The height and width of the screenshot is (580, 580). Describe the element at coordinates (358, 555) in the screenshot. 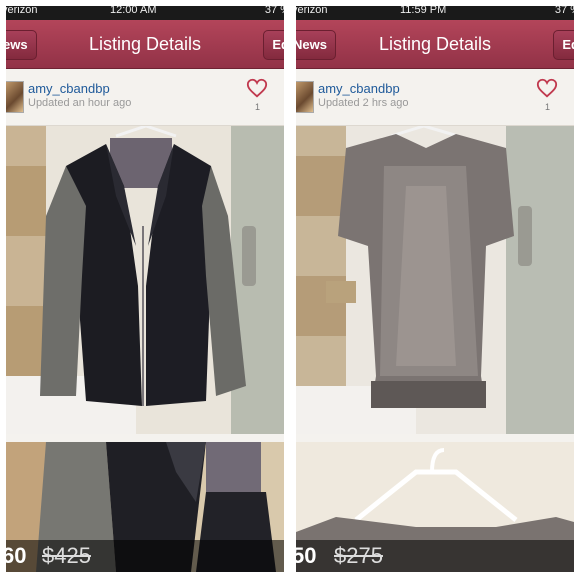

I see `original-price: $275` at that location.